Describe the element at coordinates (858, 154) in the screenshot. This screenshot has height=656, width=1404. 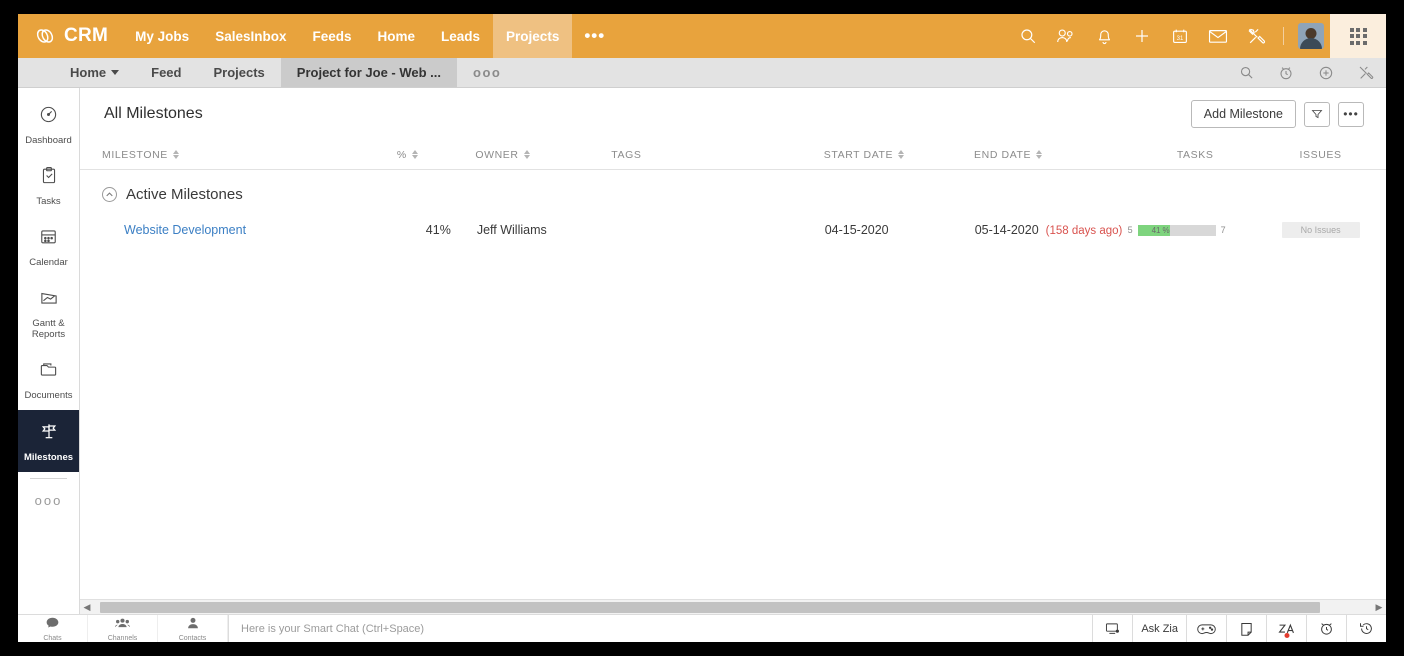
I see `column-label-start-date: START DATE` at that location.